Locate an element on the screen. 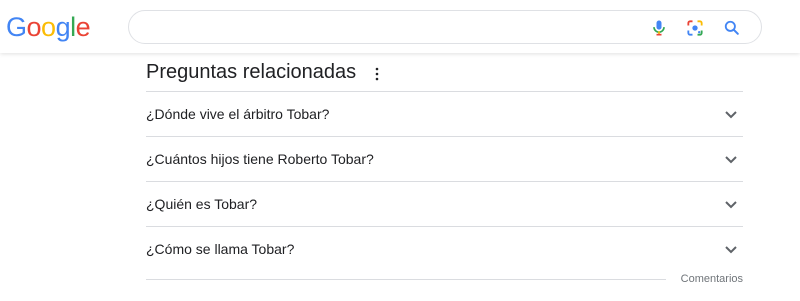  search-box is located at coordinates (445, 27).